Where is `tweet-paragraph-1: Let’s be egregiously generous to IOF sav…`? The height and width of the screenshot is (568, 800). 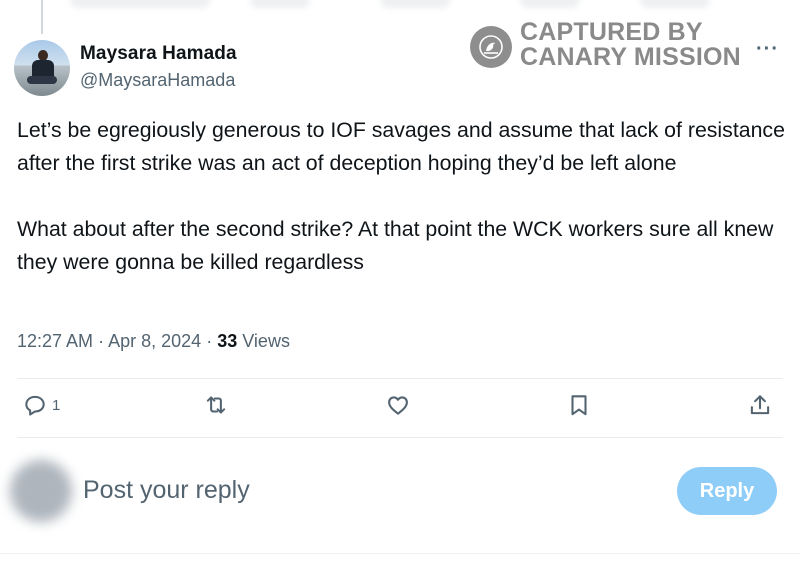
tweet-paragraph-1: Let’s be egregiously generous to IOF sav… is located at coordinates (401, 146).